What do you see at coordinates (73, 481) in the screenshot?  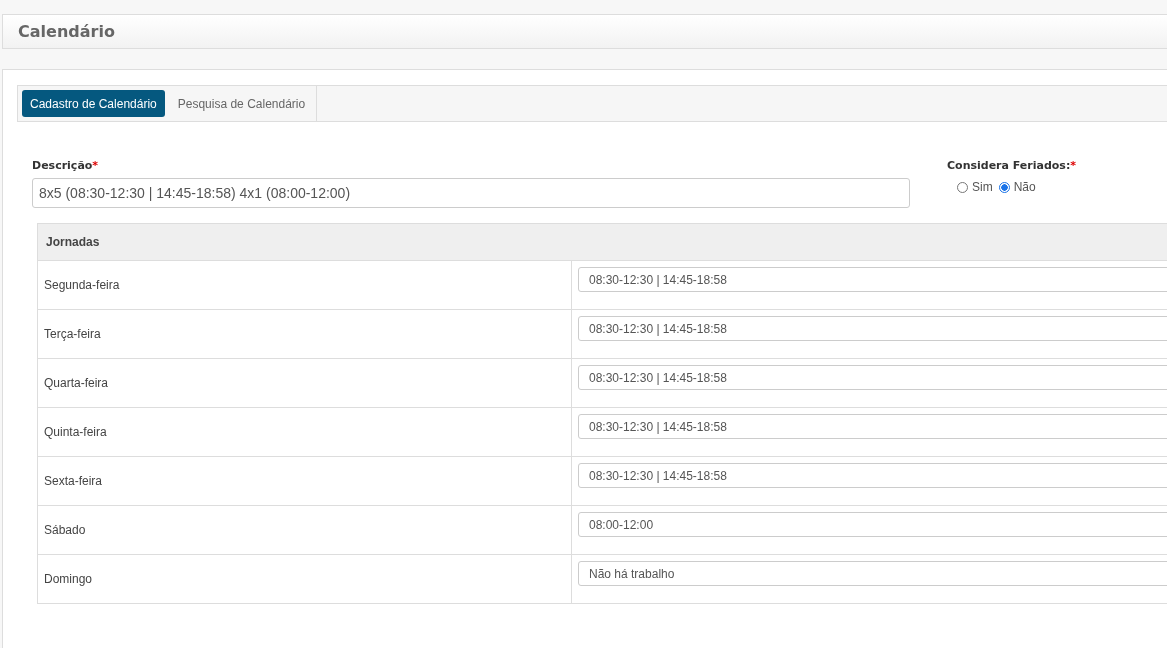 I see `day-label: Sexta-feira` at bounding box center [73, 481].